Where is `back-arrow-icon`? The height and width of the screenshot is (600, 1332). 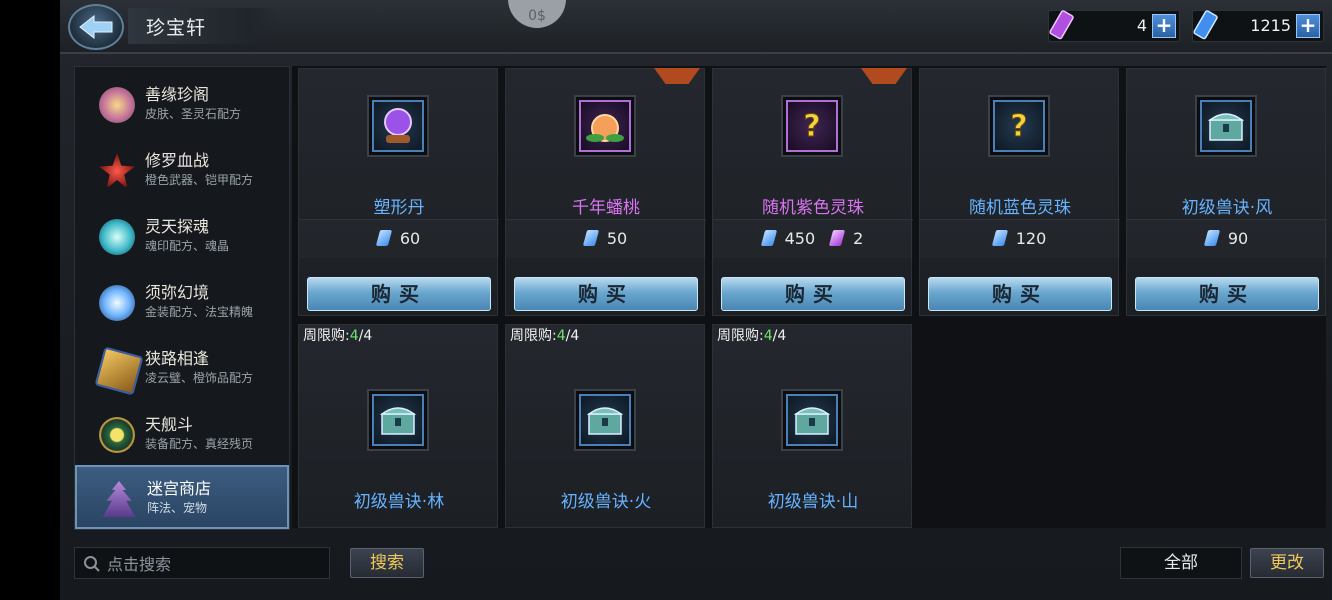 back-arrow-icon is located at coordinates (96, 27).